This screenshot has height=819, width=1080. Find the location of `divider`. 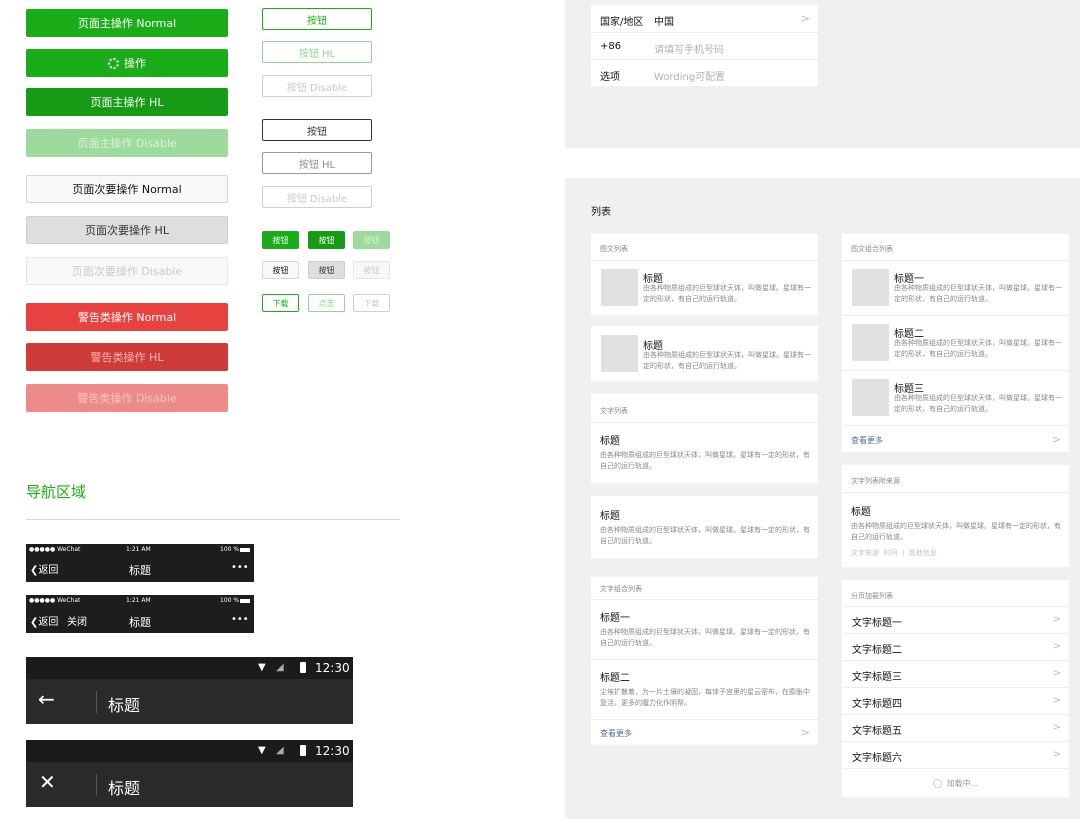

divider is located at coordinates (96, 785).